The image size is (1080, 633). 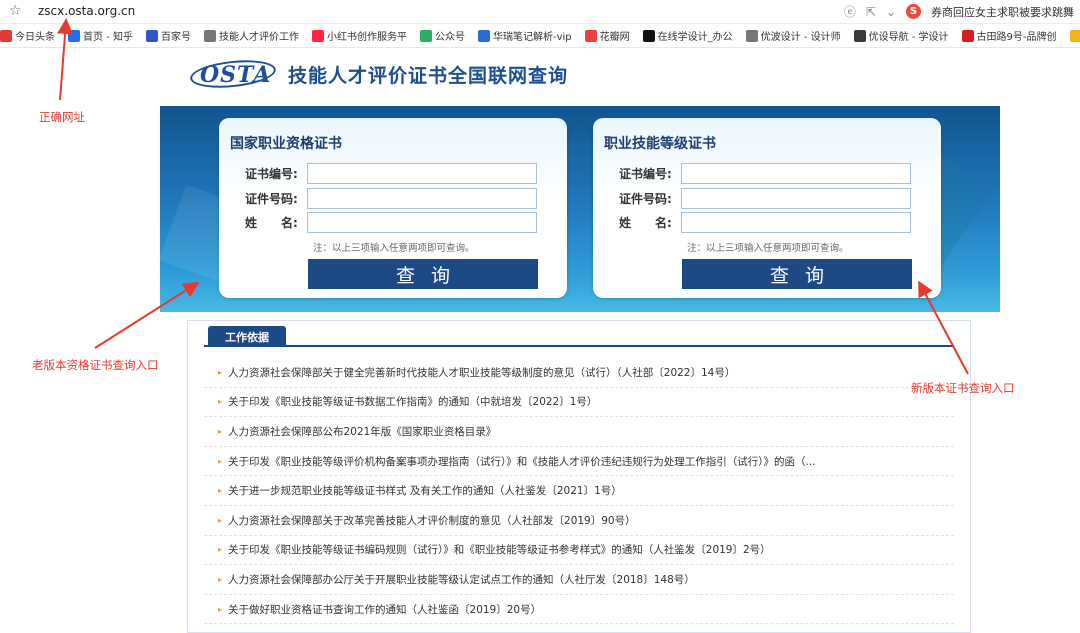 I want to click on bookmark-item: 花瓣网, so click(x=607, y=35).